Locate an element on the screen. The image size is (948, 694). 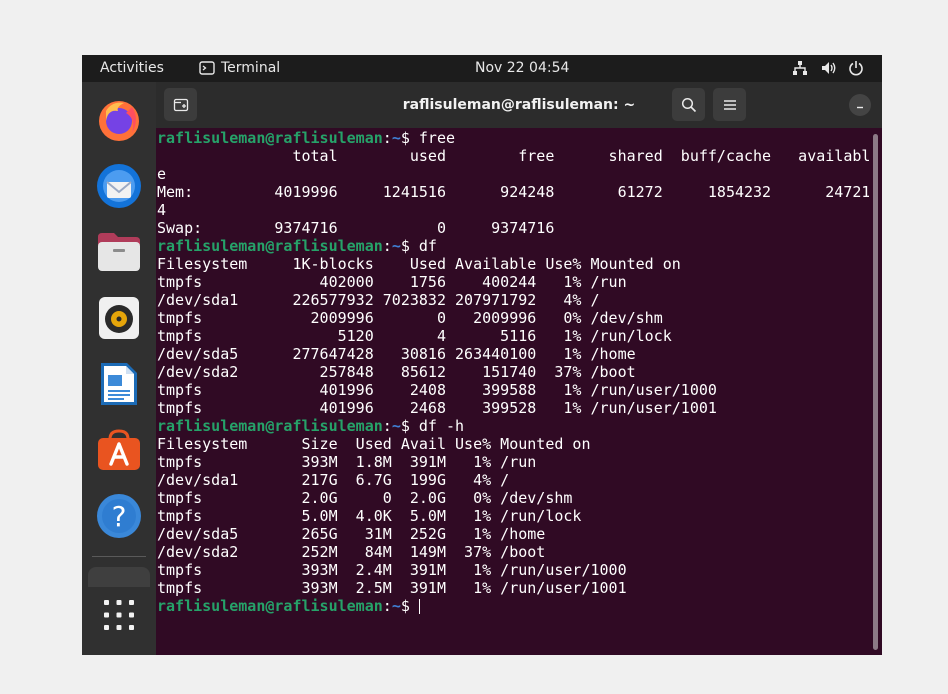
output-line: tmpfs 393M 2.4M 391M 1% /run/user/1000 is located at coordinates (392, 570).